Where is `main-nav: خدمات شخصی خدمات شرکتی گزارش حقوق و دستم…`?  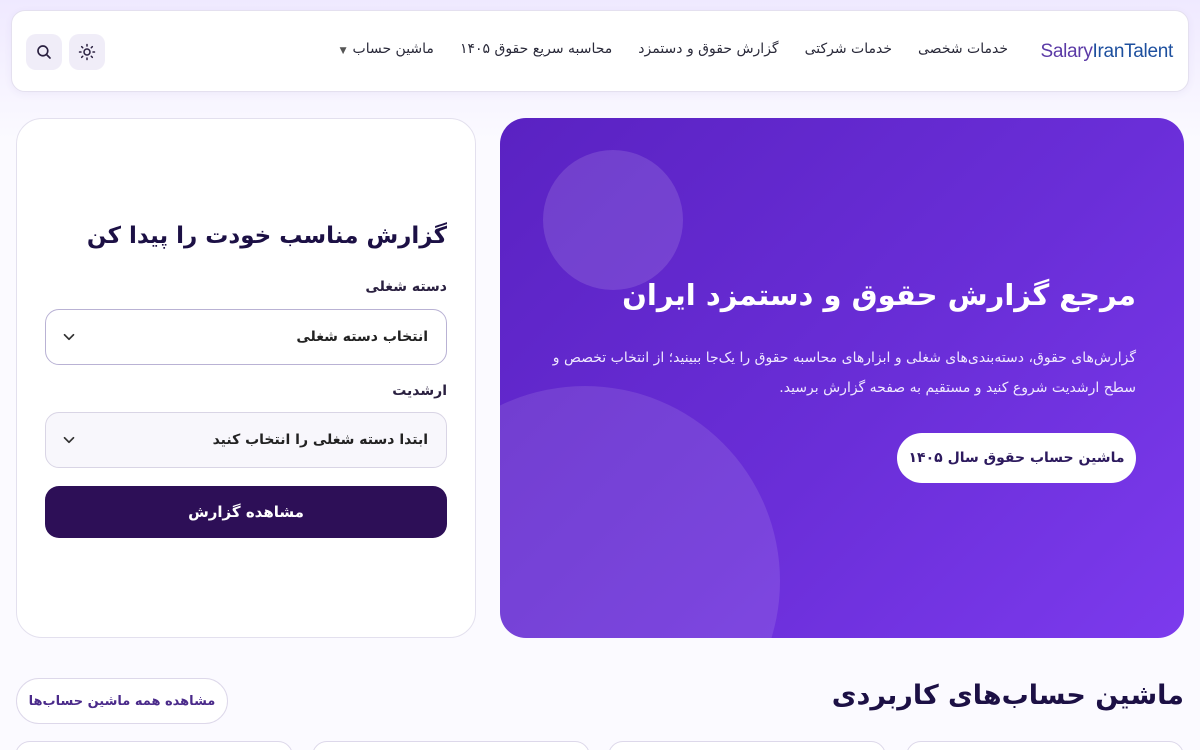
main-nav: خدمات شخصی خدمات شرکتی گزارش حقوق و دستم… is located at coordinates (674, 49).